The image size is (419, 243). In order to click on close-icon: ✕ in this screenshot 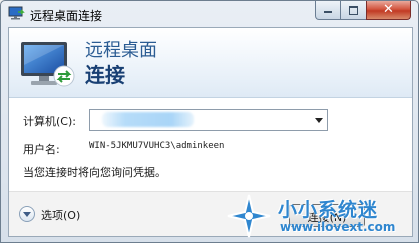, I will do `click(388, 9)`.